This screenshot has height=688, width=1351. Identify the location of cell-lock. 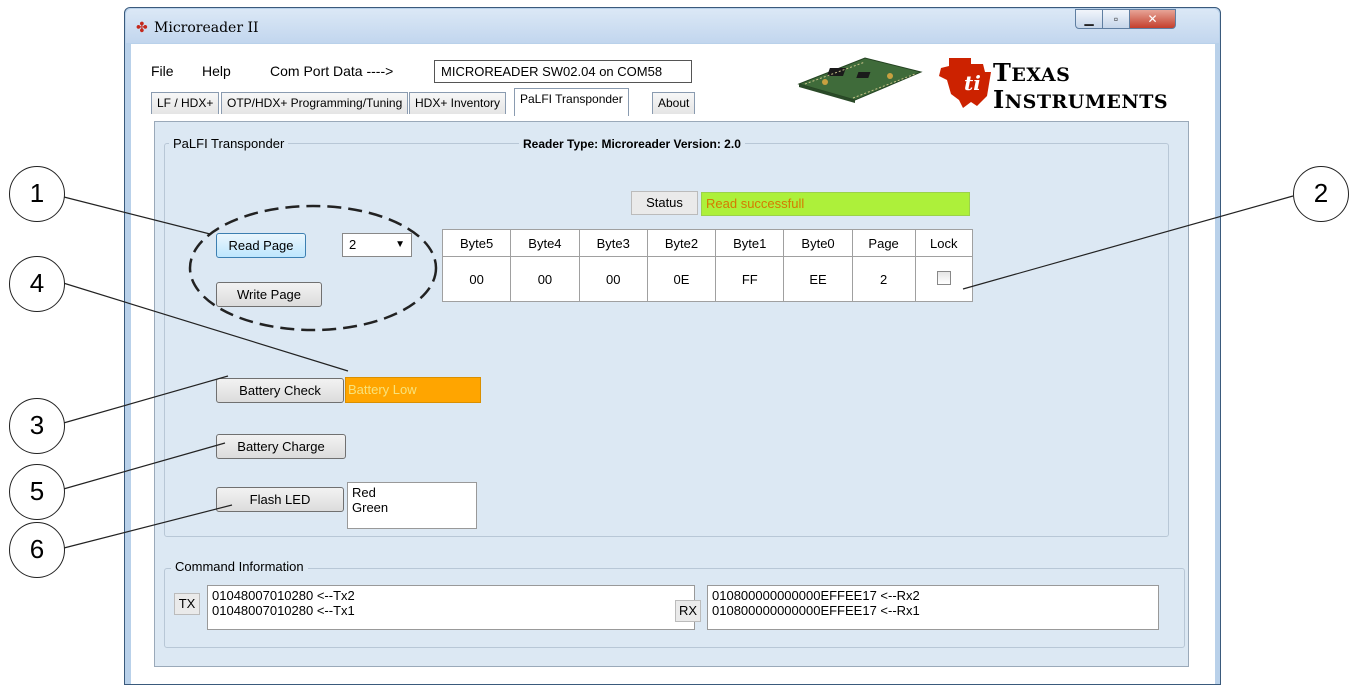
(944, 279).